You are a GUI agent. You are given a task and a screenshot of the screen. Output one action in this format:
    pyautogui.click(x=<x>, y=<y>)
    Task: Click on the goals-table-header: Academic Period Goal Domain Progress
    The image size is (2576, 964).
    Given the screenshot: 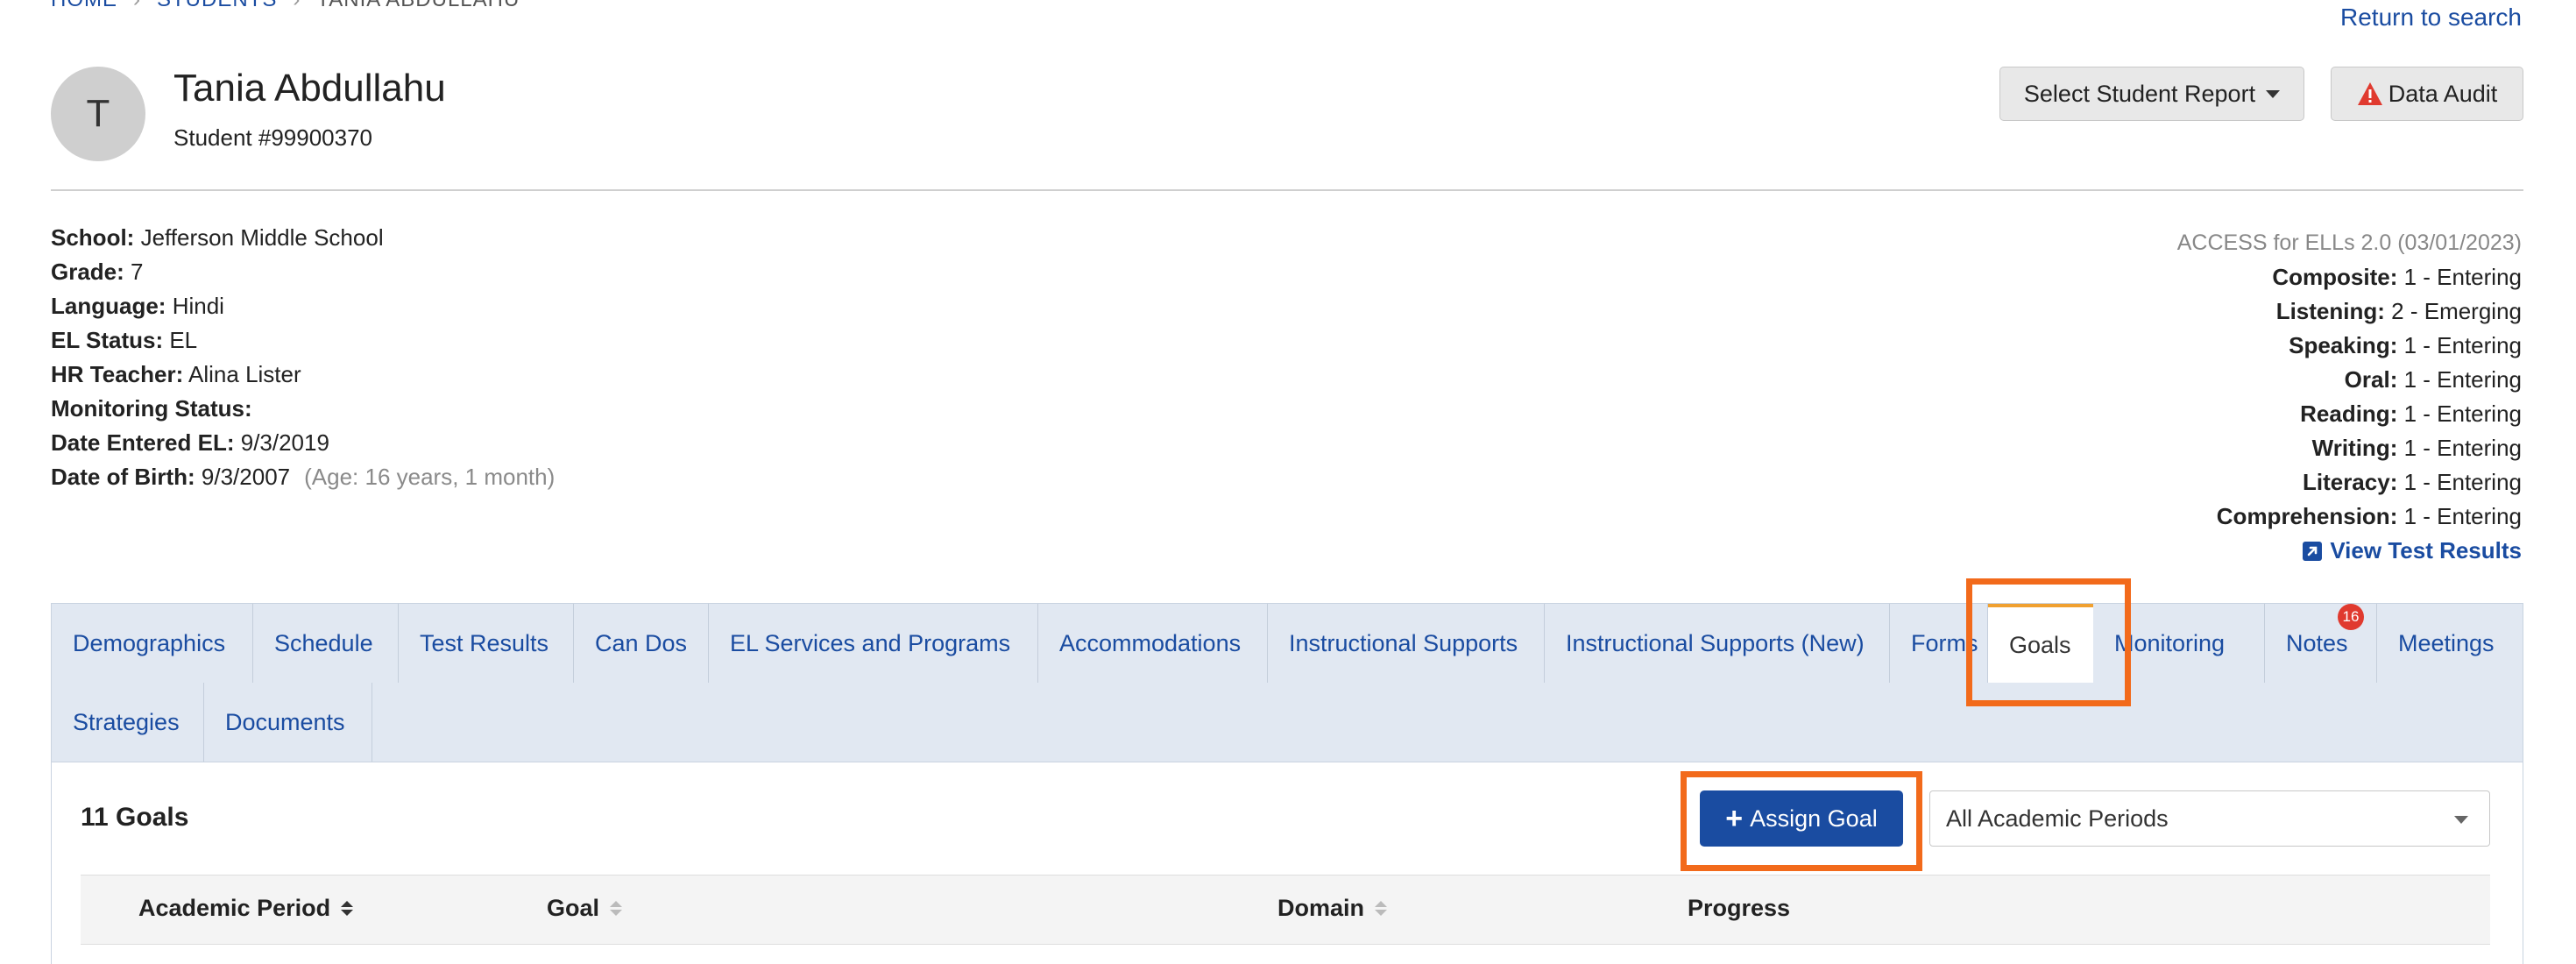 What is the action you would take?
    pyautogui.click(x=1285, y=910)
    